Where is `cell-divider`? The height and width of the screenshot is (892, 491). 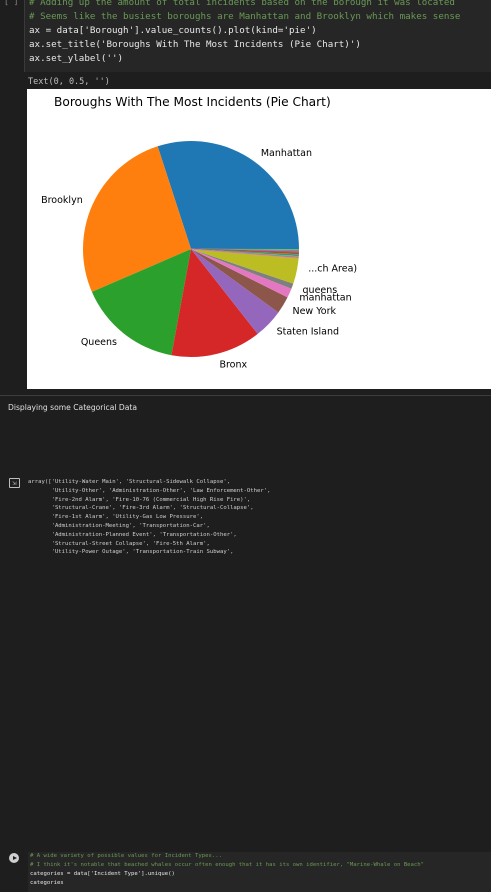 cell-divider is located at coordinates (245, 395).